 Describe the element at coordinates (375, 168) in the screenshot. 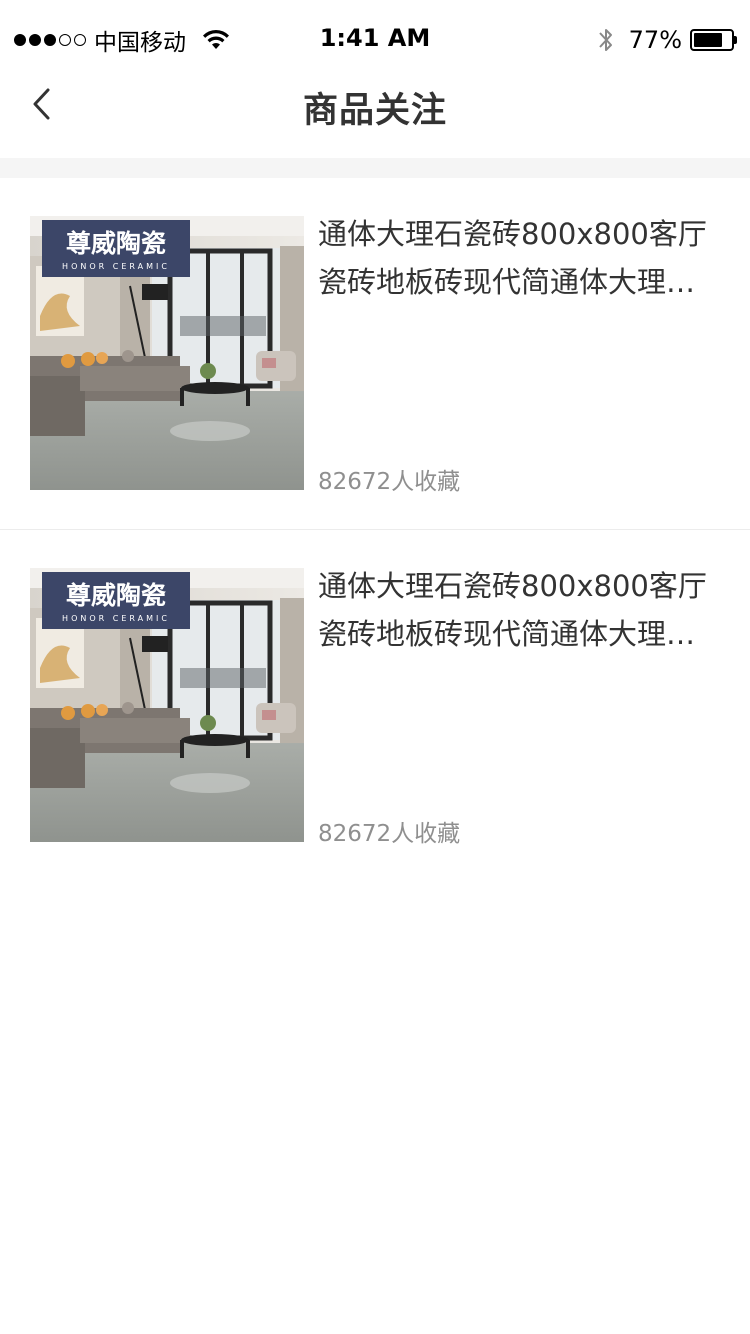

I see `section-divider` at that location.